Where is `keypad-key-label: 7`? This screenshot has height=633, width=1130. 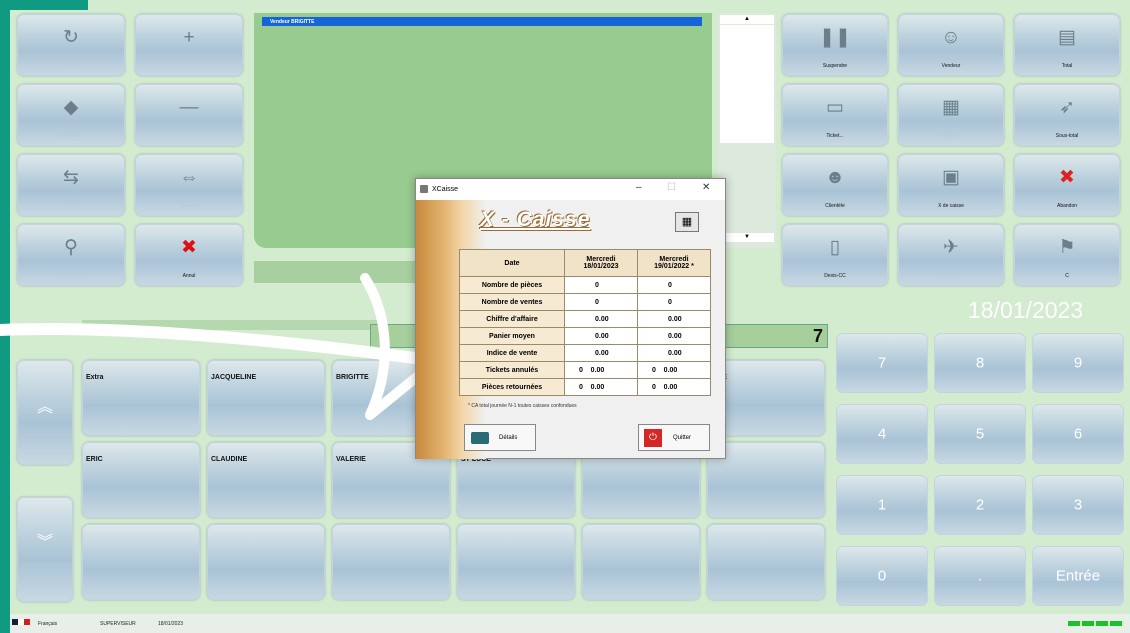
keypad-key-label: 7 is located at coordinates (882, 363).